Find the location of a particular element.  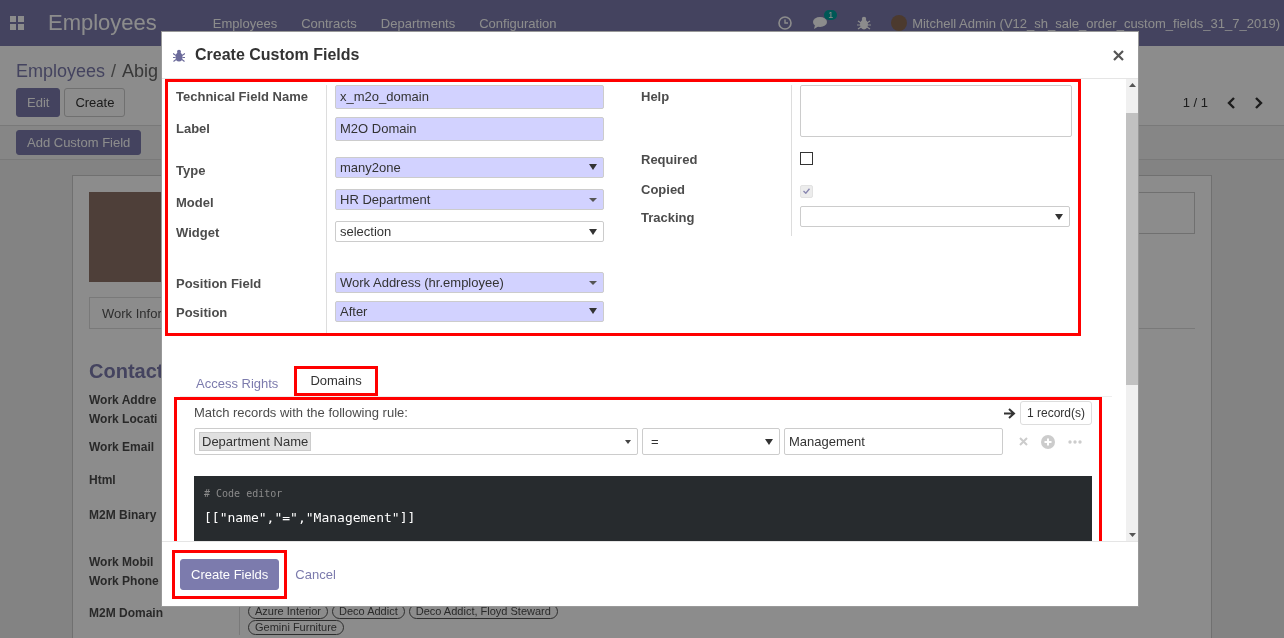

scroll-down-icon is located at coordinates (1132, 535).